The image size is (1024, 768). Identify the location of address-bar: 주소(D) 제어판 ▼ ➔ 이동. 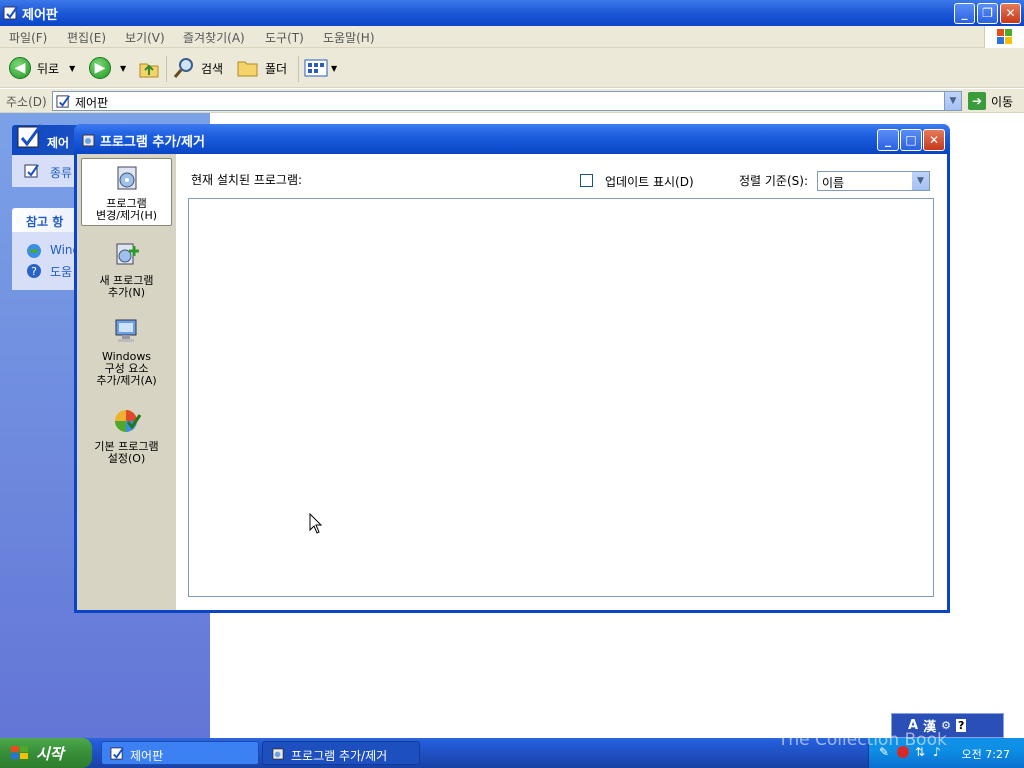
(512, 101).